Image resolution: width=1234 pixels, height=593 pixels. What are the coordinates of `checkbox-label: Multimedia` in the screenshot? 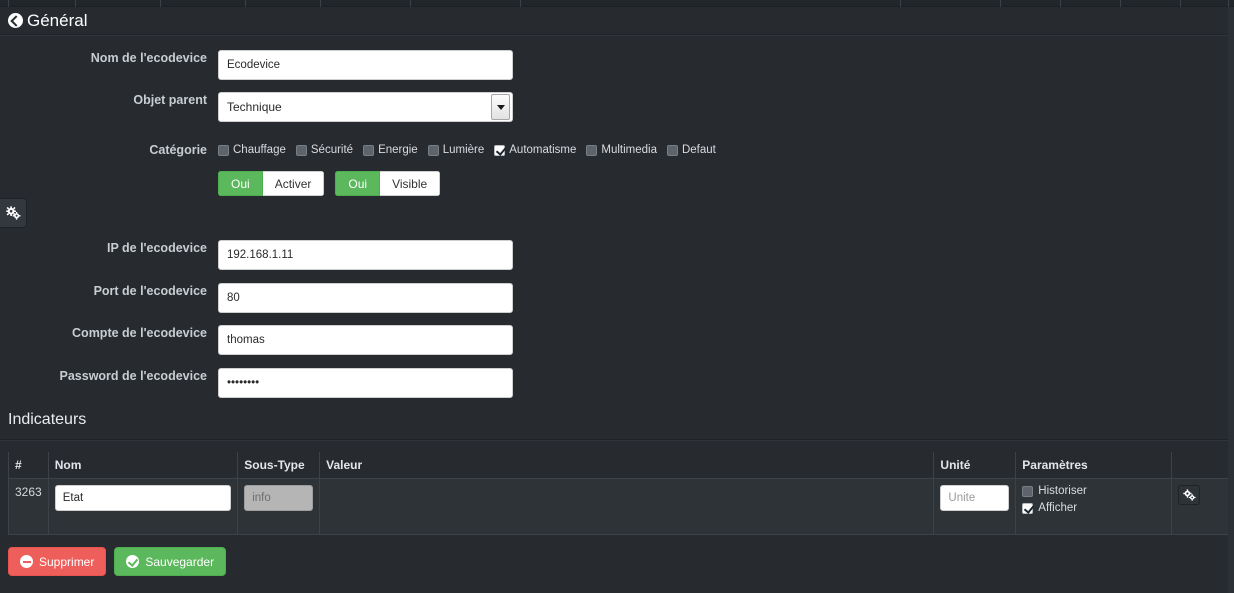 It's located at (629, 150).